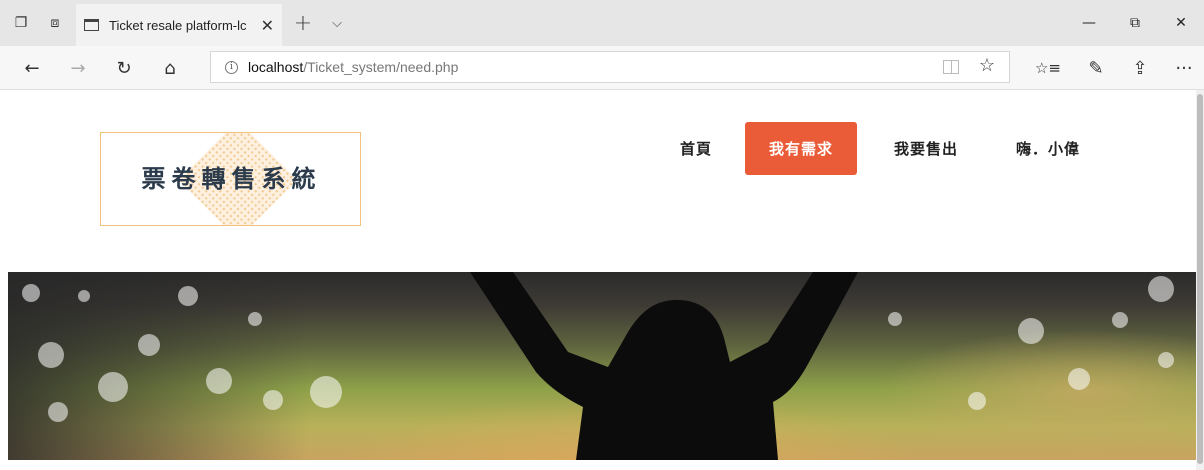 This screenshot has width=1204, height=470. I want to click on arrow-right-icon: →, so click(78, 68).